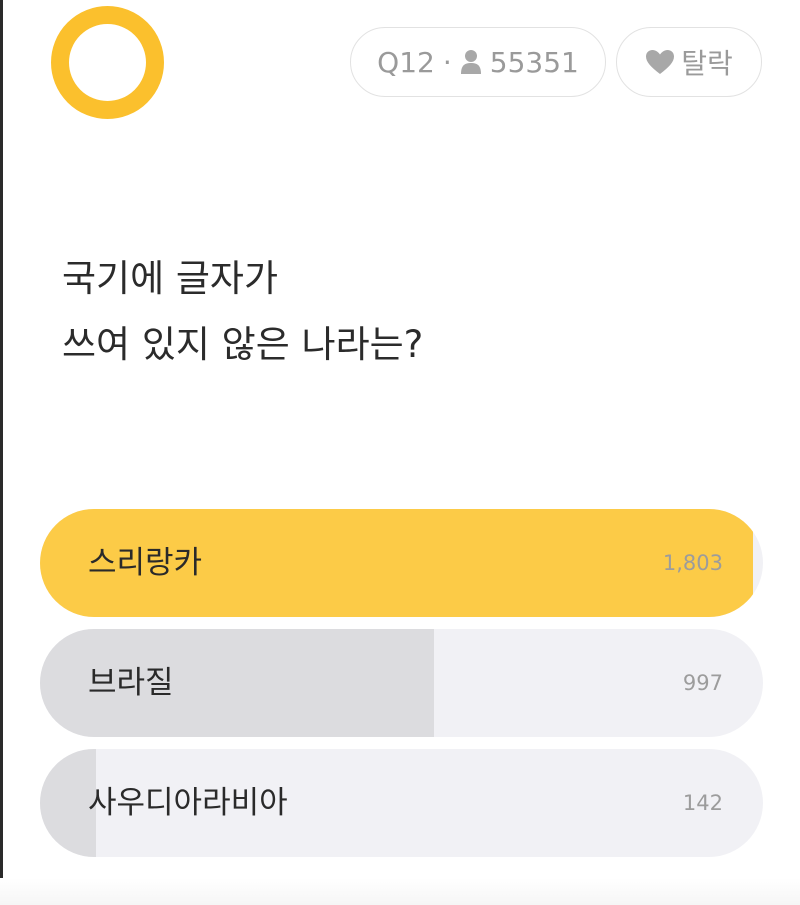 Image resolution: width=800 pixels, height=905 pixels. What do you see at coordinates (170, 278) in the screenshot?
I see `question-line-1: 국기에 글자가` at bounding box center [170, 278].